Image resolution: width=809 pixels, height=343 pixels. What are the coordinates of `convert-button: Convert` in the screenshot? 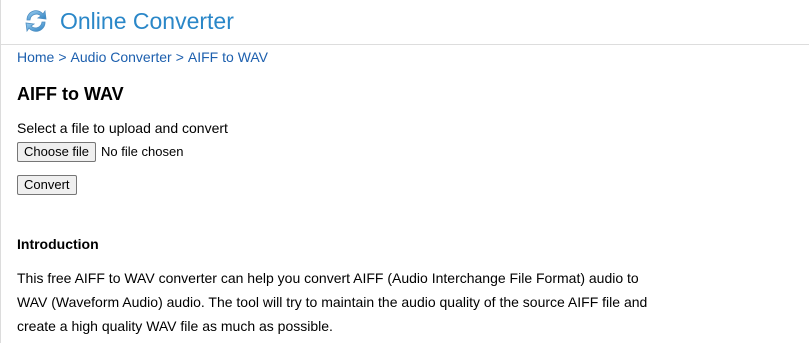 It's located at (47, 185).